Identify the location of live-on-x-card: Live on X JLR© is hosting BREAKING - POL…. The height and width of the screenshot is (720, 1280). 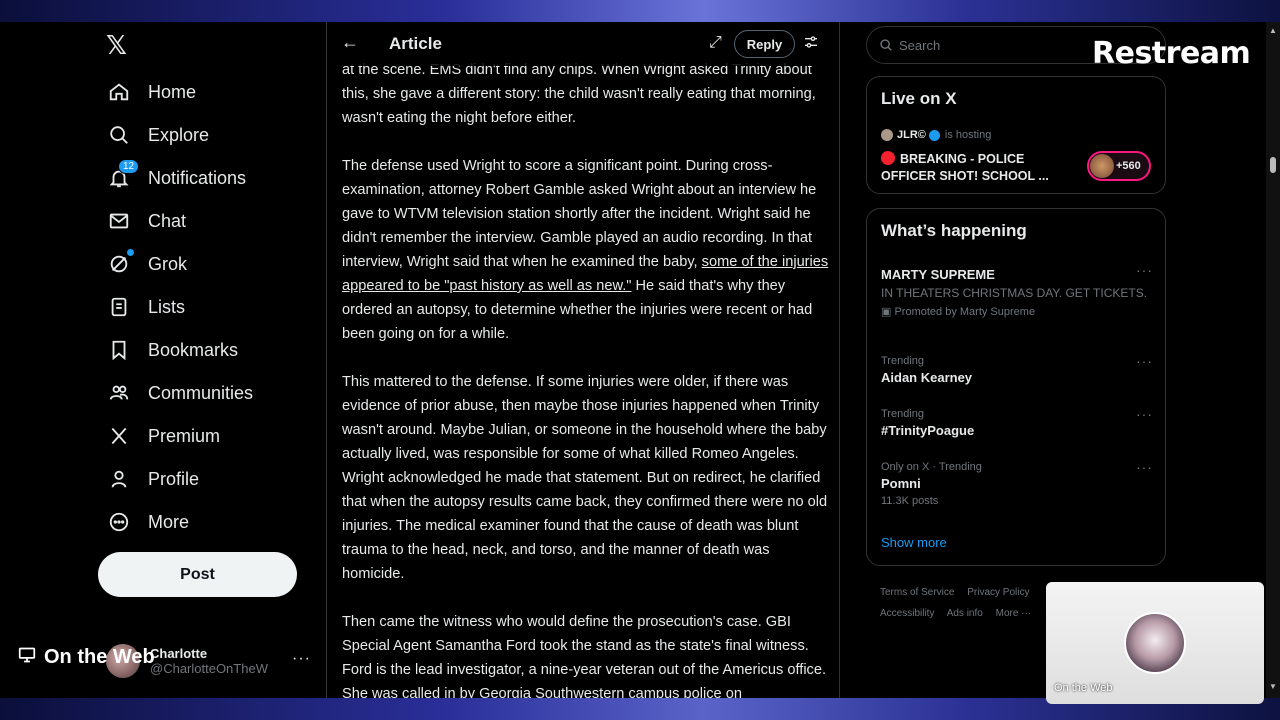
(1016, 135).